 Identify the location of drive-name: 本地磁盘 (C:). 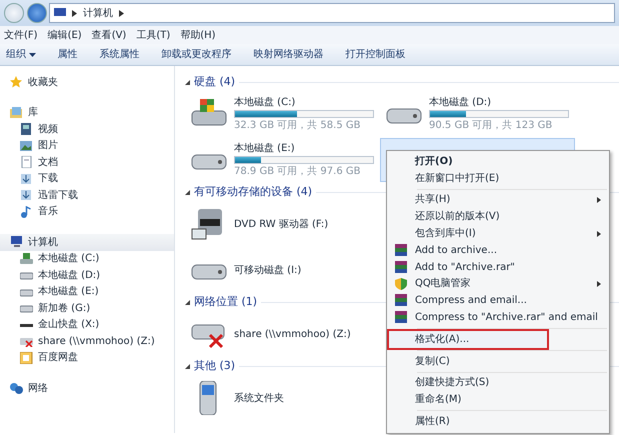
(265, 103).